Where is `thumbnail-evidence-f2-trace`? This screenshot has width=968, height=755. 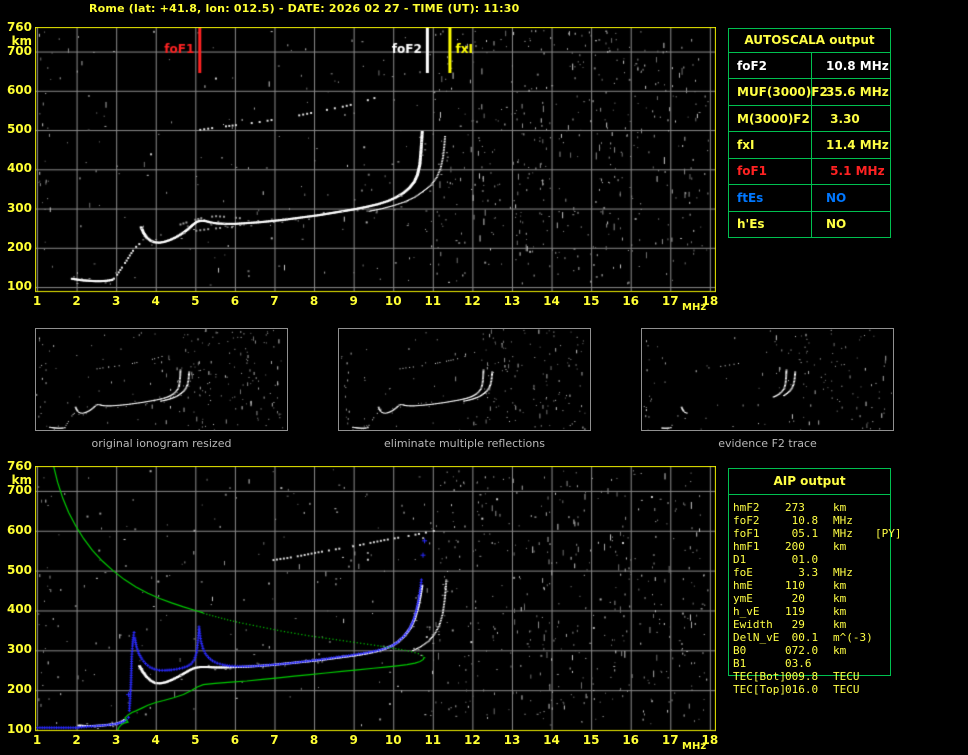
thumbnail-evidence-f2-trace is located at coordinates (767, 379).